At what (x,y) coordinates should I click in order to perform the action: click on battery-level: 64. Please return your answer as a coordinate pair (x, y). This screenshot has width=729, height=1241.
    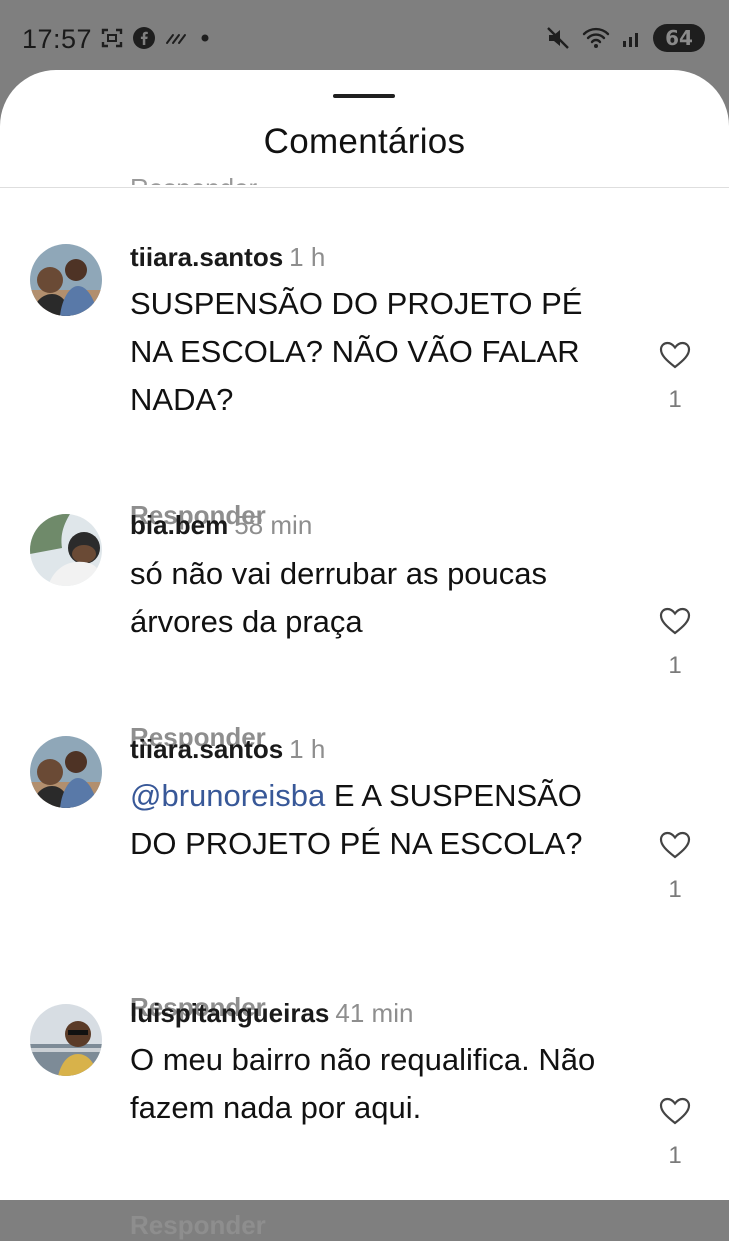
    Looking at the image, I should click on (679, 38).